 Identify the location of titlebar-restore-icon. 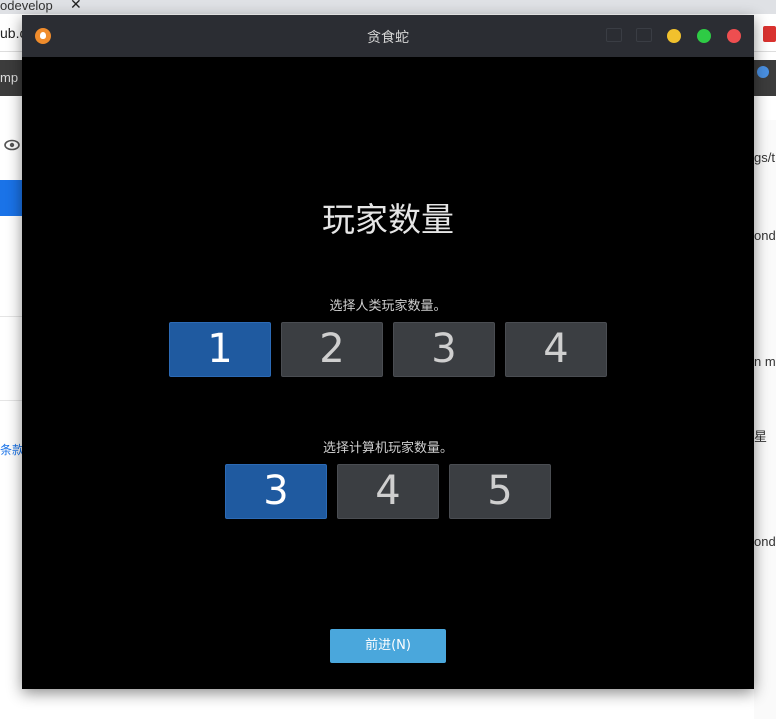
(644, 35).